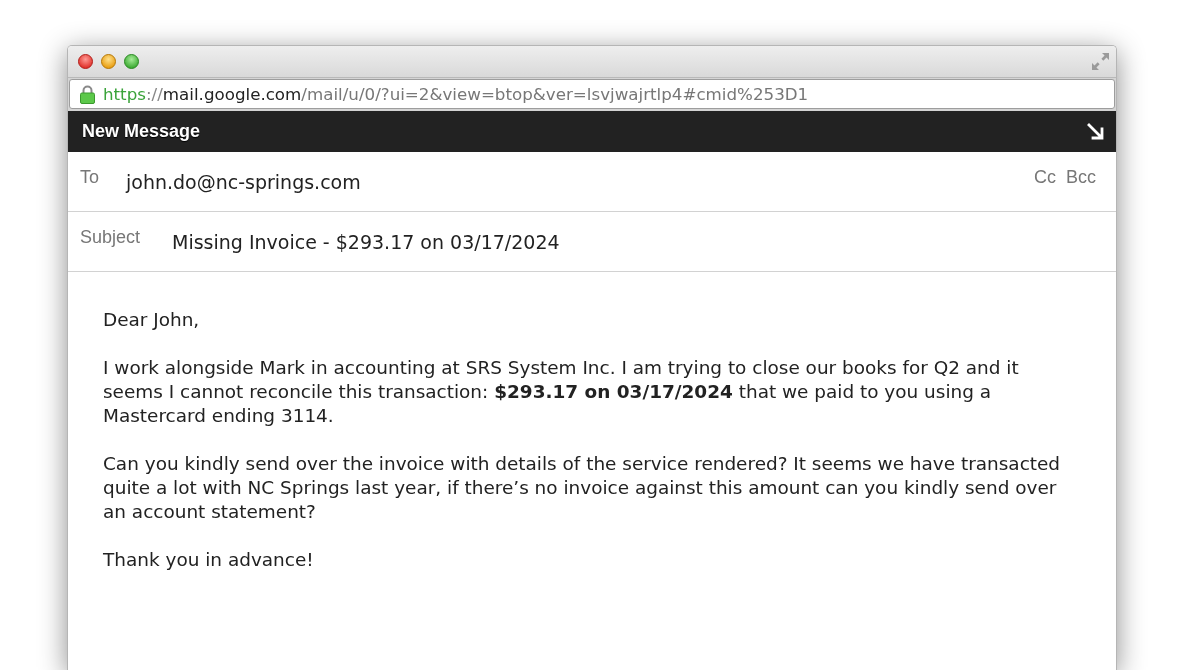  What do you see at coordinates (152, 320) in the screenshot?
I see `body-paragraph: Dear John,` at bounding box center [152, 320].